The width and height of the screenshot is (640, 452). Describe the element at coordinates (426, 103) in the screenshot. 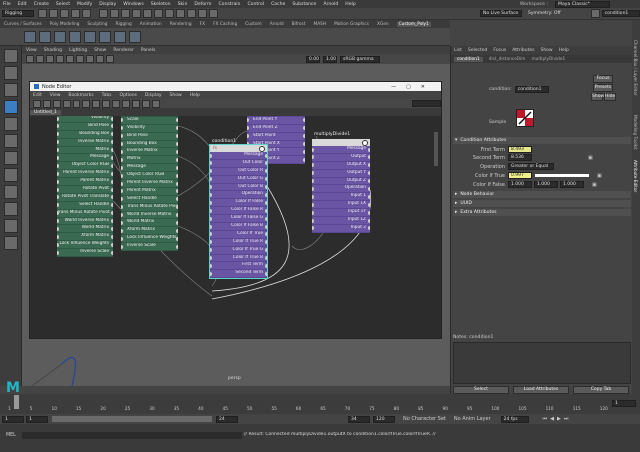

I see `node-search-field` at that location.